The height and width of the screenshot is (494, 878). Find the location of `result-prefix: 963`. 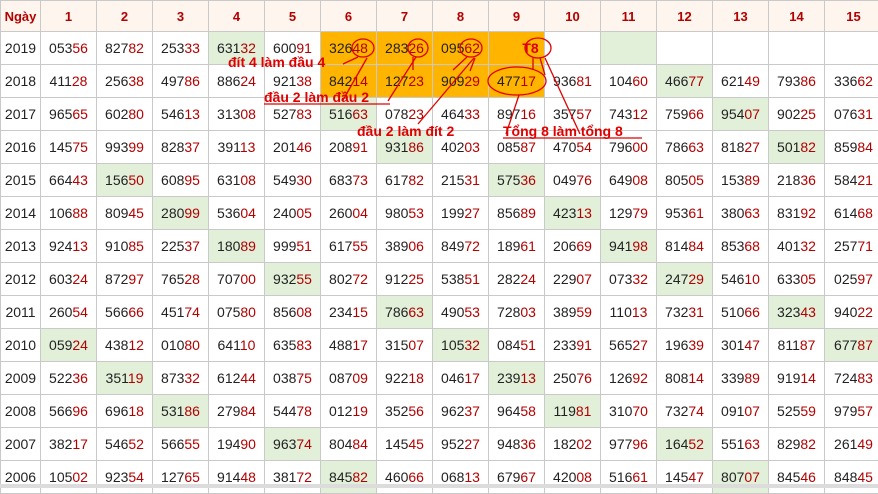

result-prefix: 963 is located at coordinates (284, 444).